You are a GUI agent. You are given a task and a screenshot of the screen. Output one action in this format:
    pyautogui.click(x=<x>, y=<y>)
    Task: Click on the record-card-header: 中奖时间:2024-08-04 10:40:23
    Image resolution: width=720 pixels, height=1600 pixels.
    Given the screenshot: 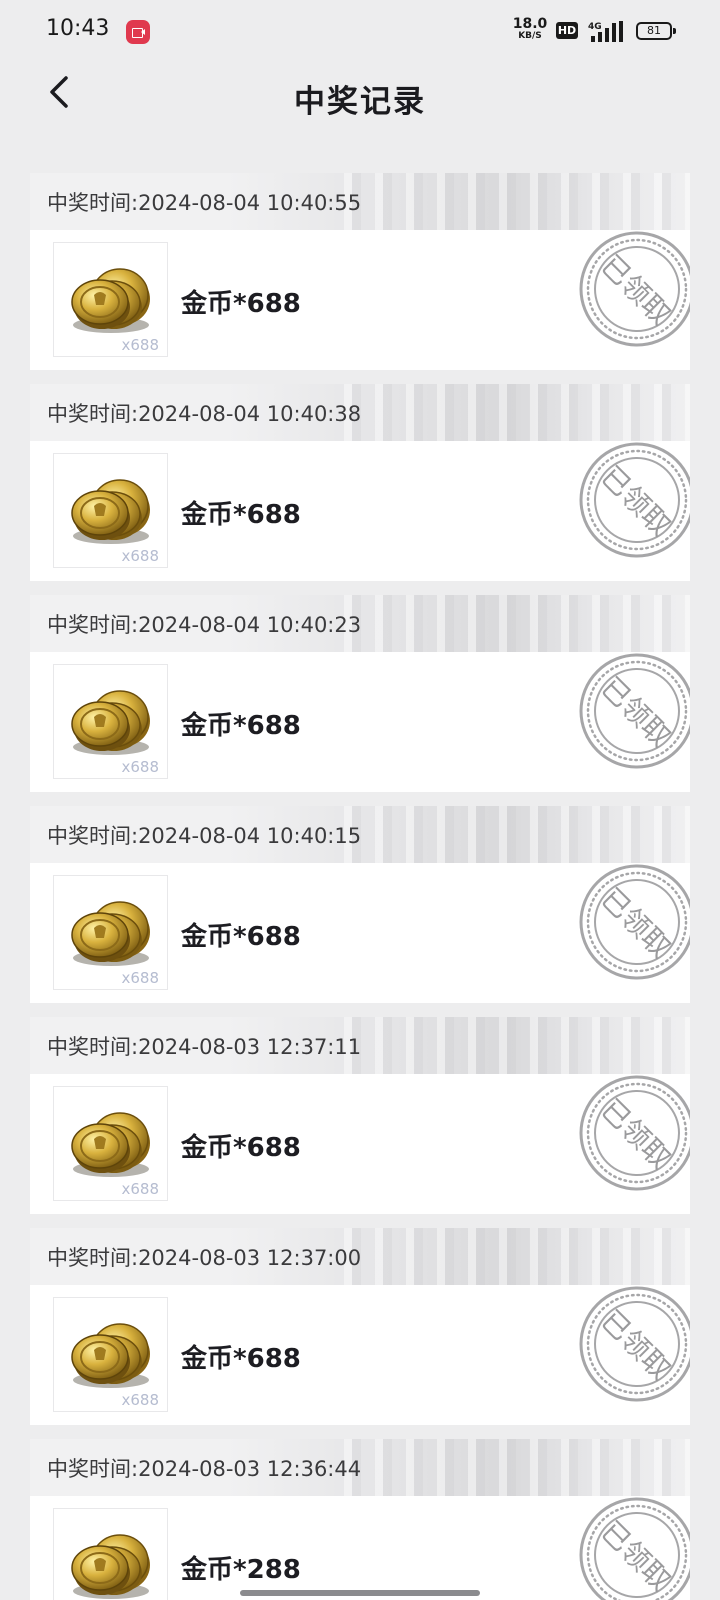 What is the action you would take?
    pyautogui.click(x=360, y=623)
    